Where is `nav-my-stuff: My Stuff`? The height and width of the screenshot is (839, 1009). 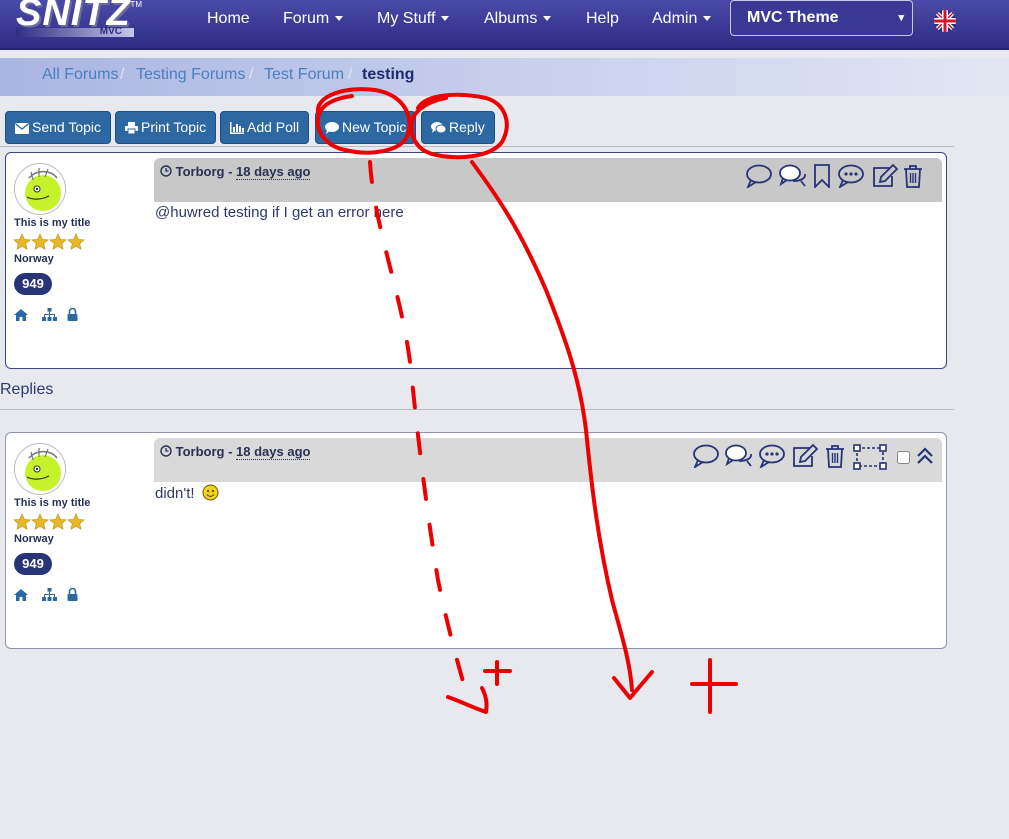 nav-my-stuff: My Stuff is located at coordinates (413, 19).